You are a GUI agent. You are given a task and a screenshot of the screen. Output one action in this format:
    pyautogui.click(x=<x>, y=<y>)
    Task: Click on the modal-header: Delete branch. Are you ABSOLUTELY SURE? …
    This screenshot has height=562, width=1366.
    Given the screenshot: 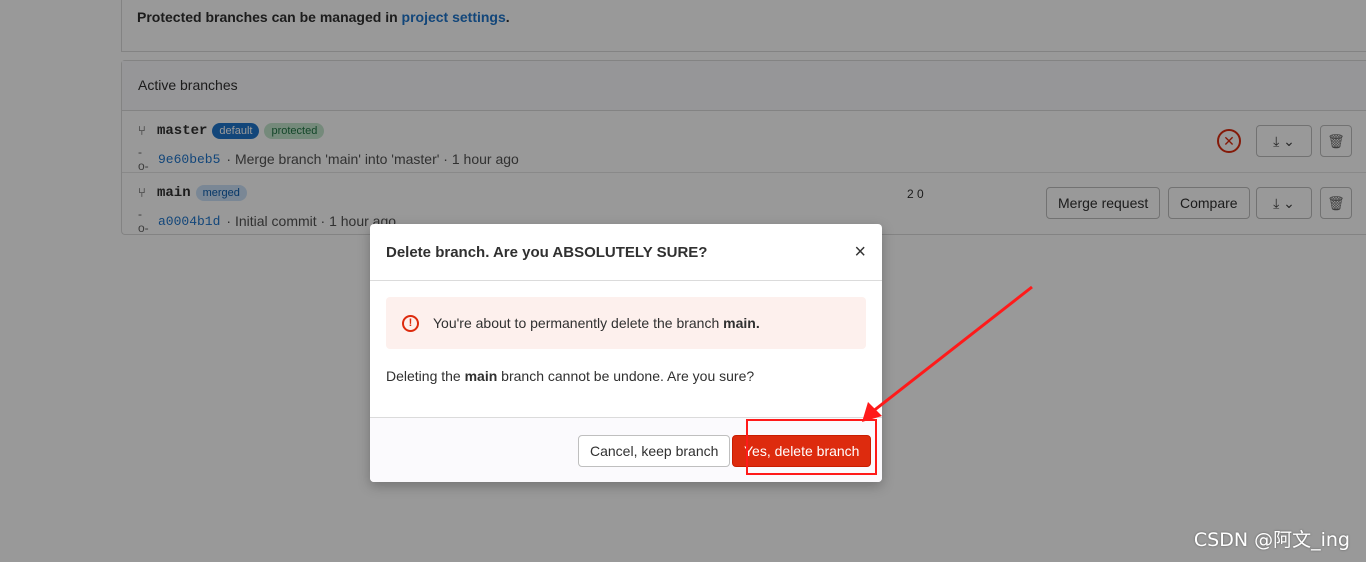 What is the action you would take?
    pyautogui.click(x=626, y=252)
    